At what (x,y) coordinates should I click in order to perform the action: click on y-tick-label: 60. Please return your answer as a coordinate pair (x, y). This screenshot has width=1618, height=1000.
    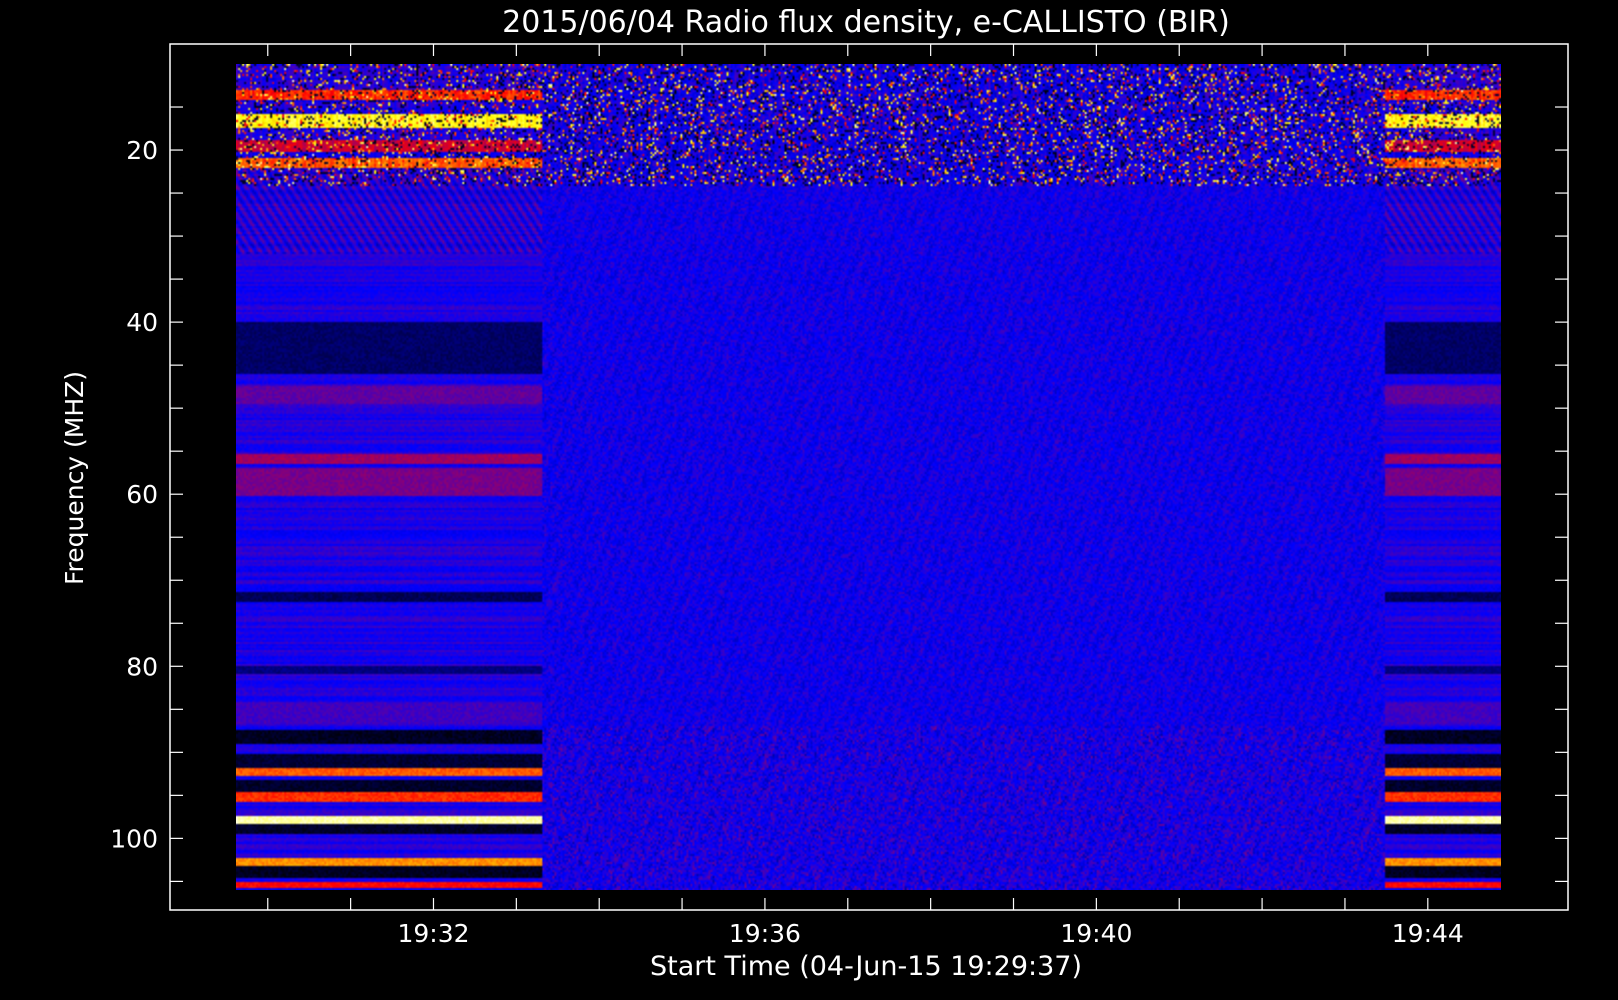
    Looking at the image, I should click on (142, 494).